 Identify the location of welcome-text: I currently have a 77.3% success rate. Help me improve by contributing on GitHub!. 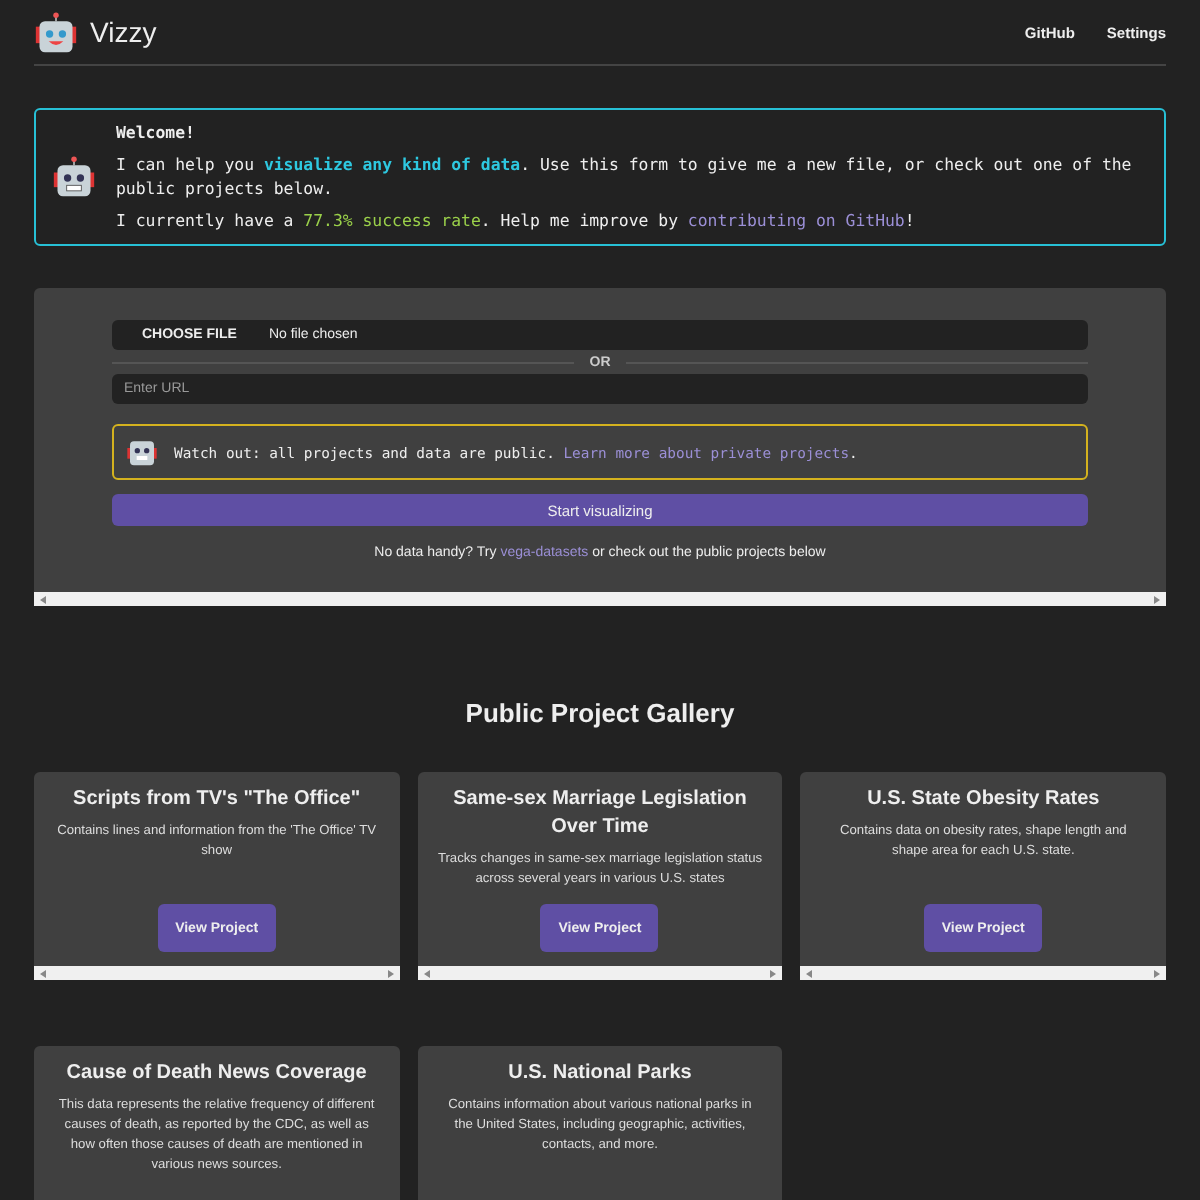
(516, 220).